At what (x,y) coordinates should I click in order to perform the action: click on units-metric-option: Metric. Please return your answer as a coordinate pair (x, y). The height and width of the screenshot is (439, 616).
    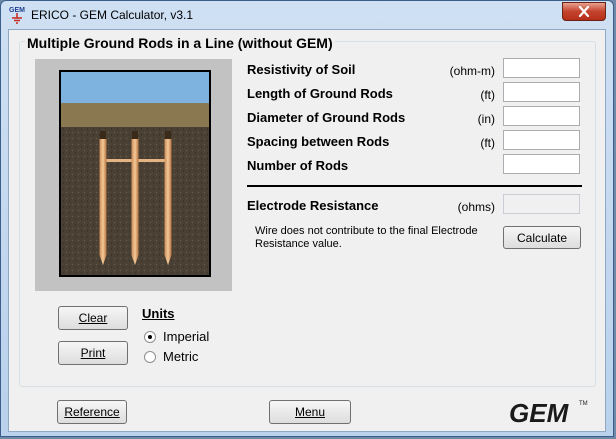
    Looking at the image, I should click on (171, 356).